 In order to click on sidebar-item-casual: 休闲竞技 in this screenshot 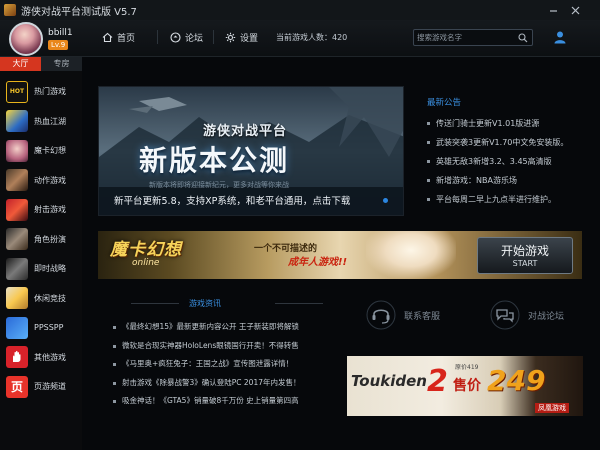, I will do `click(41, 299)`.